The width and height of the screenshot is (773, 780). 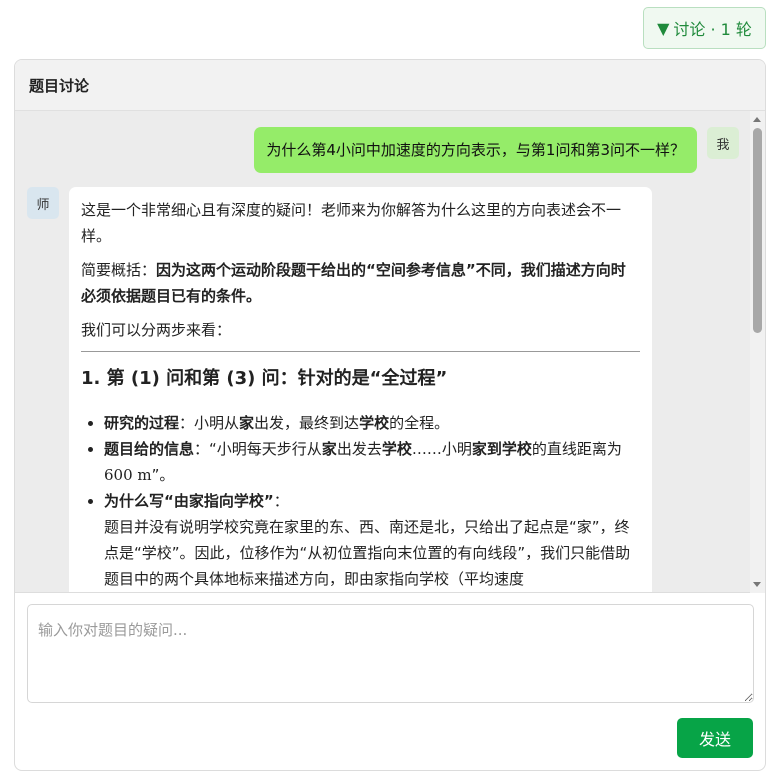 I want to click on divider, so click(x=360, y=351).